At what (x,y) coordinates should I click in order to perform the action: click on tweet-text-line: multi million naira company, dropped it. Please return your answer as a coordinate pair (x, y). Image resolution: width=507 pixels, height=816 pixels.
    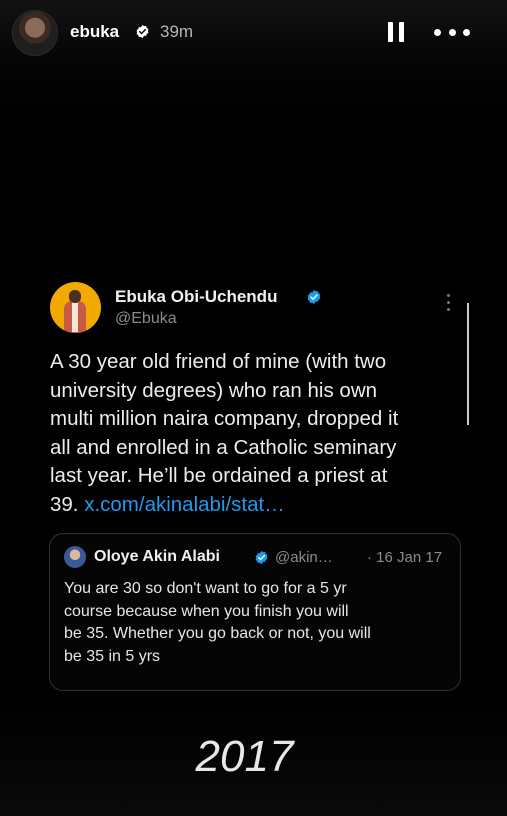
    Looking at the image, I should click on (224, 419).